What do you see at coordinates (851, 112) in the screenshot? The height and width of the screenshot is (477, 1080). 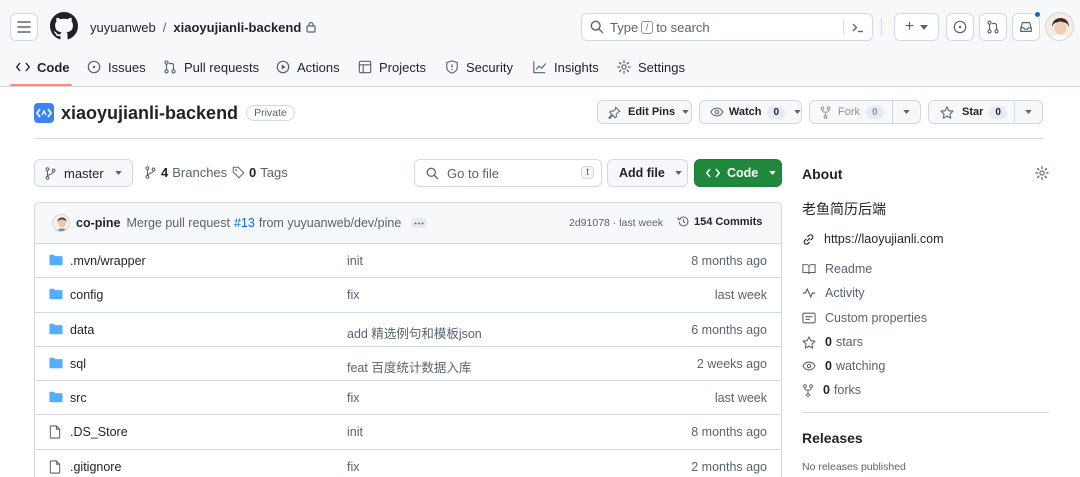 I see `fork-button: Fork 0` at bounding box center [851, 112].